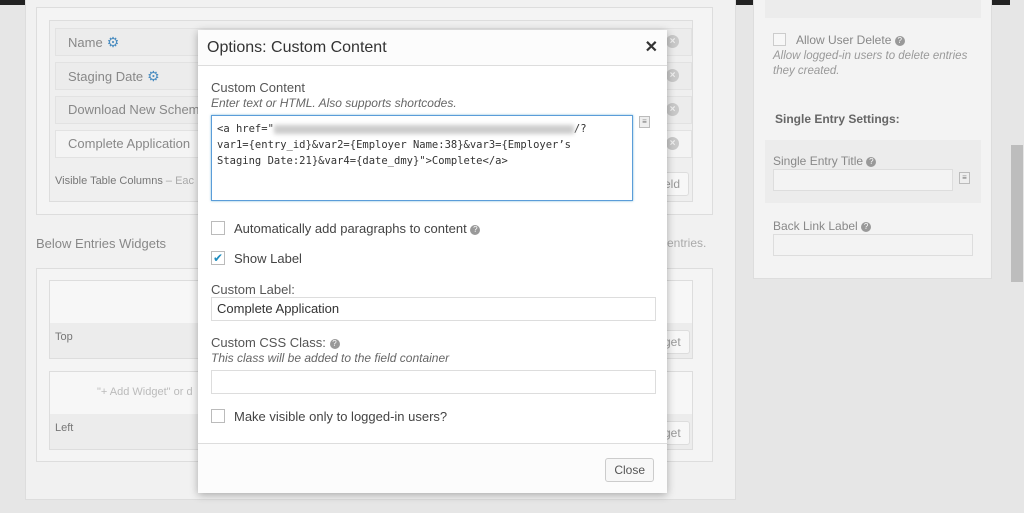 The image size is (1024, 513). What do you see at coordinates (433, 382) in the screenshot?
I see `css-class-input` at bounding box center [433, 382].